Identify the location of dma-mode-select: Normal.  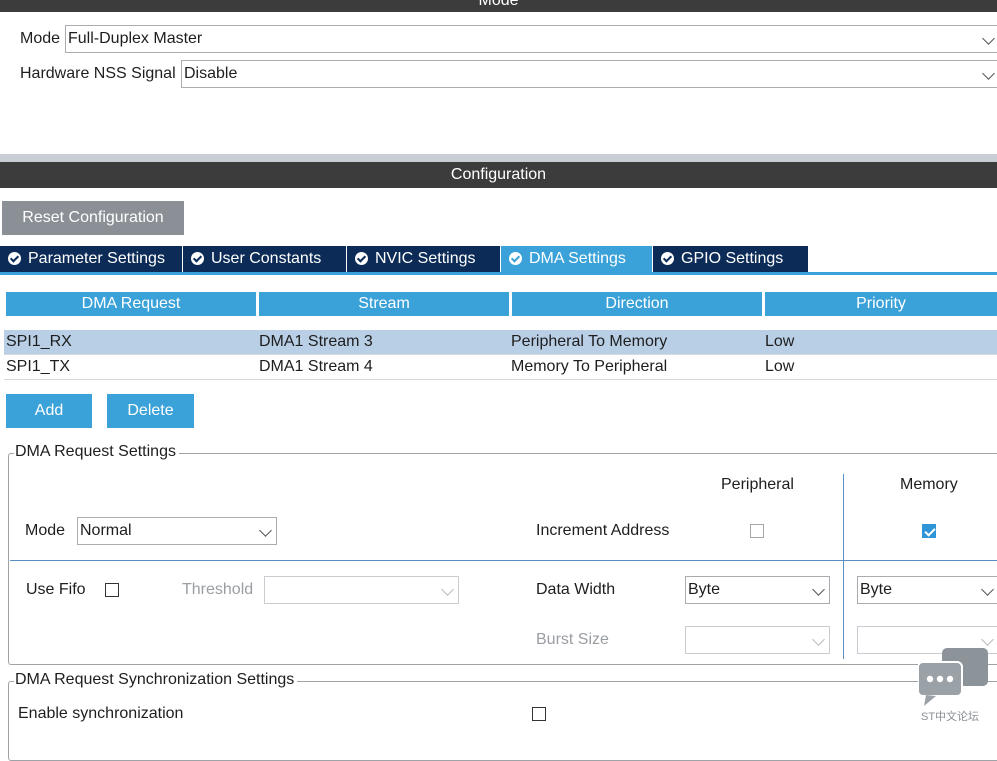
(177, 531).